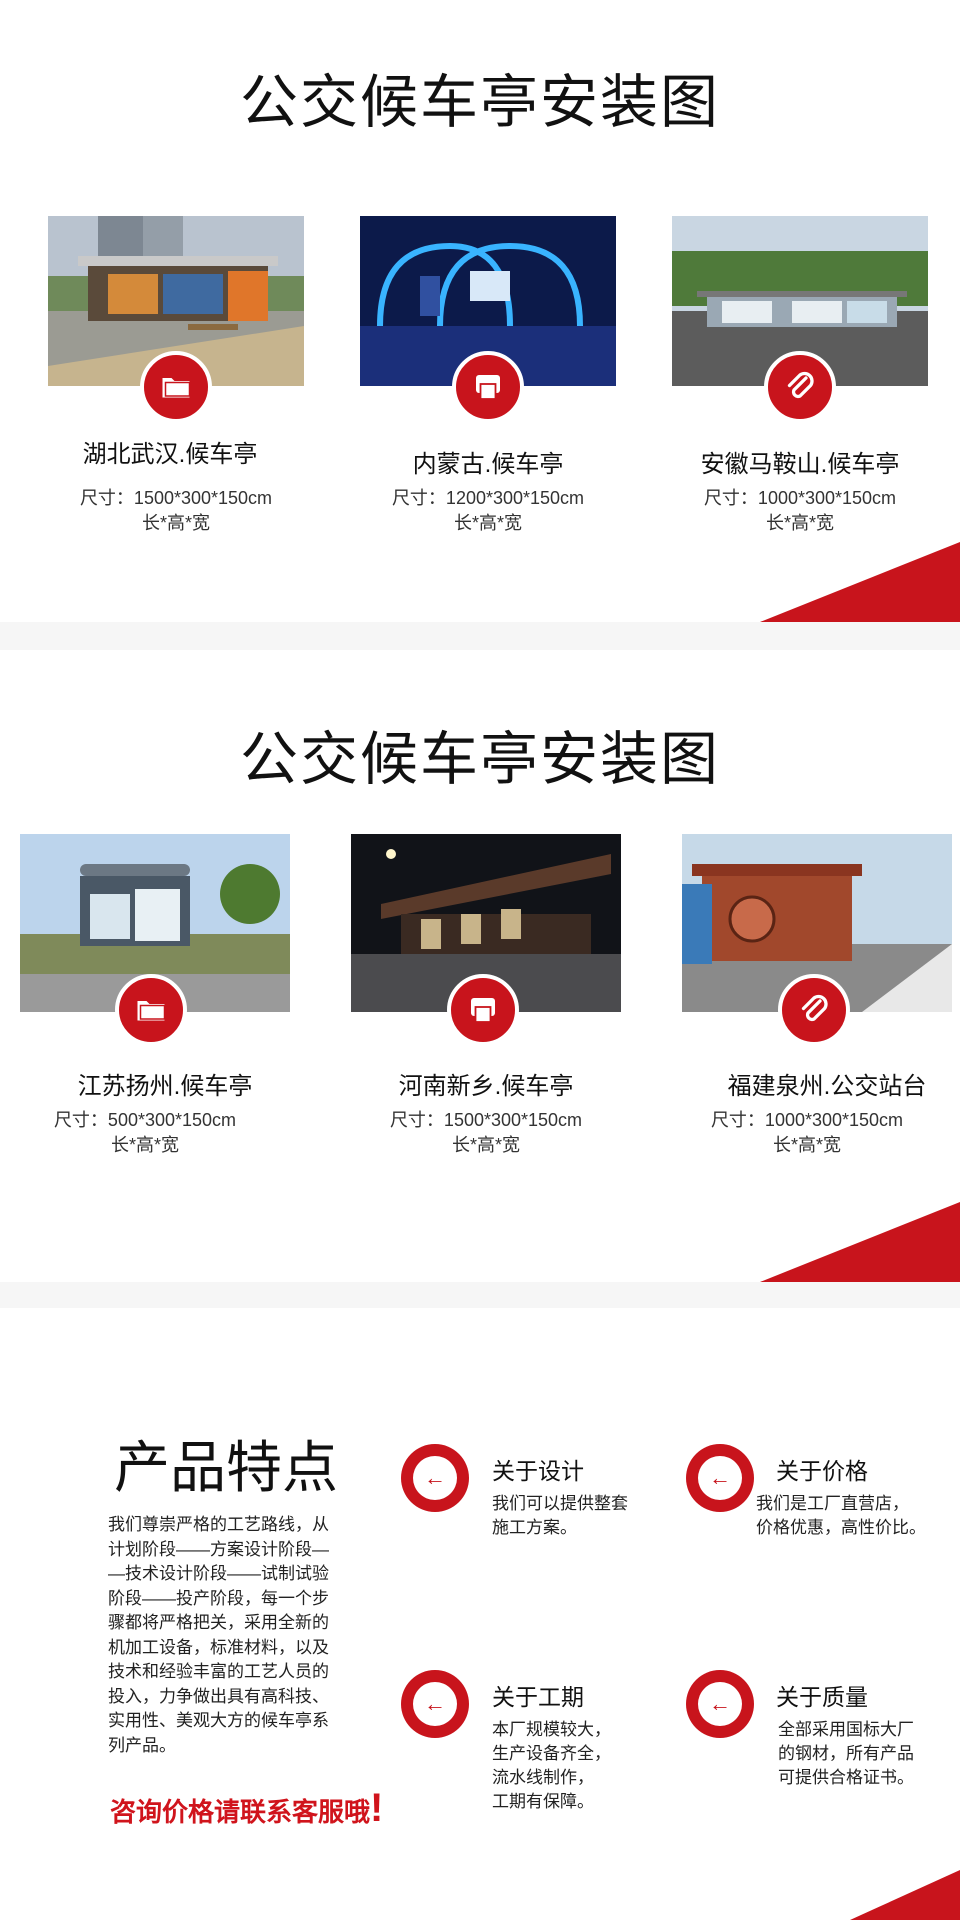 This screenshot has width=960, height=1920. I want to click on desc-line: 机加工设备，标准材料，以及, so click(218, 1647).